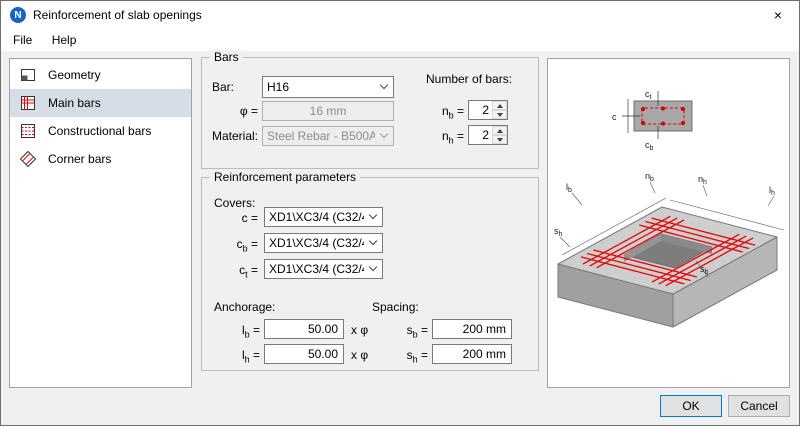 This screenshot has width=800, height=426. I want to click on cover-cb-label: cb =, so click(247, 245).